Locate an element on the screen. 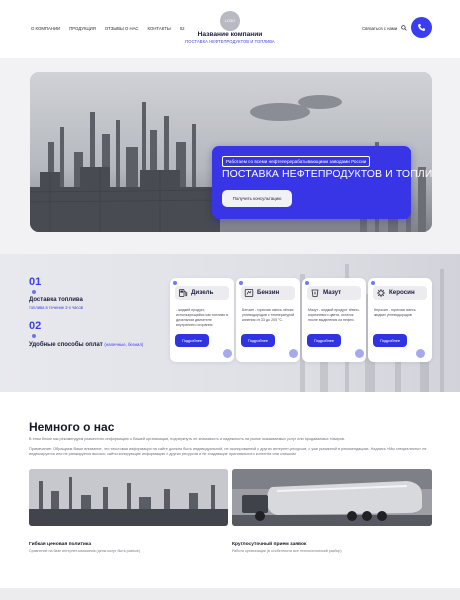 The width and height of the screenshot is (460, 600). tanker-truck-image is located at coordinates (332, 497).